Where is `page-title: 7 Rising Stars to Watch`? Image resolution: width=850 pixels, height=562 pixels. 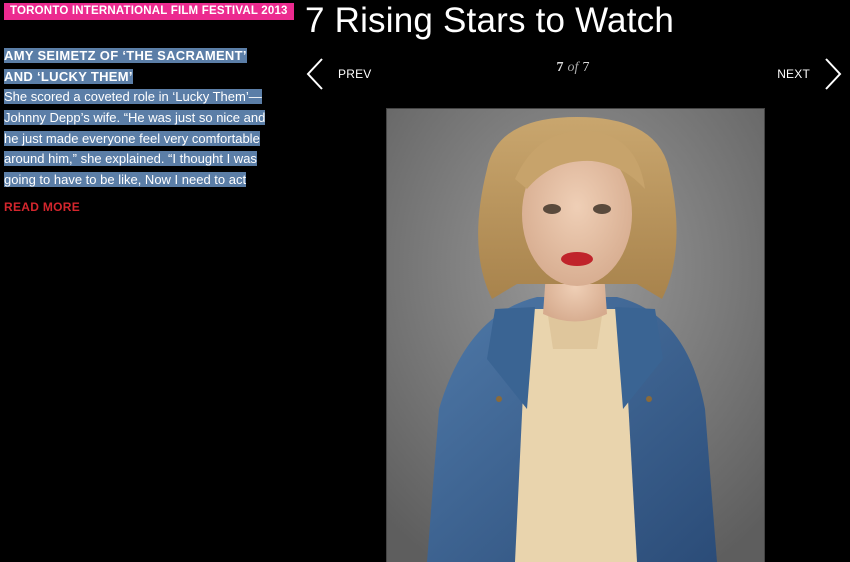 page-title: 7 Rising Stars to Watch is located at coordinates (489, 20).